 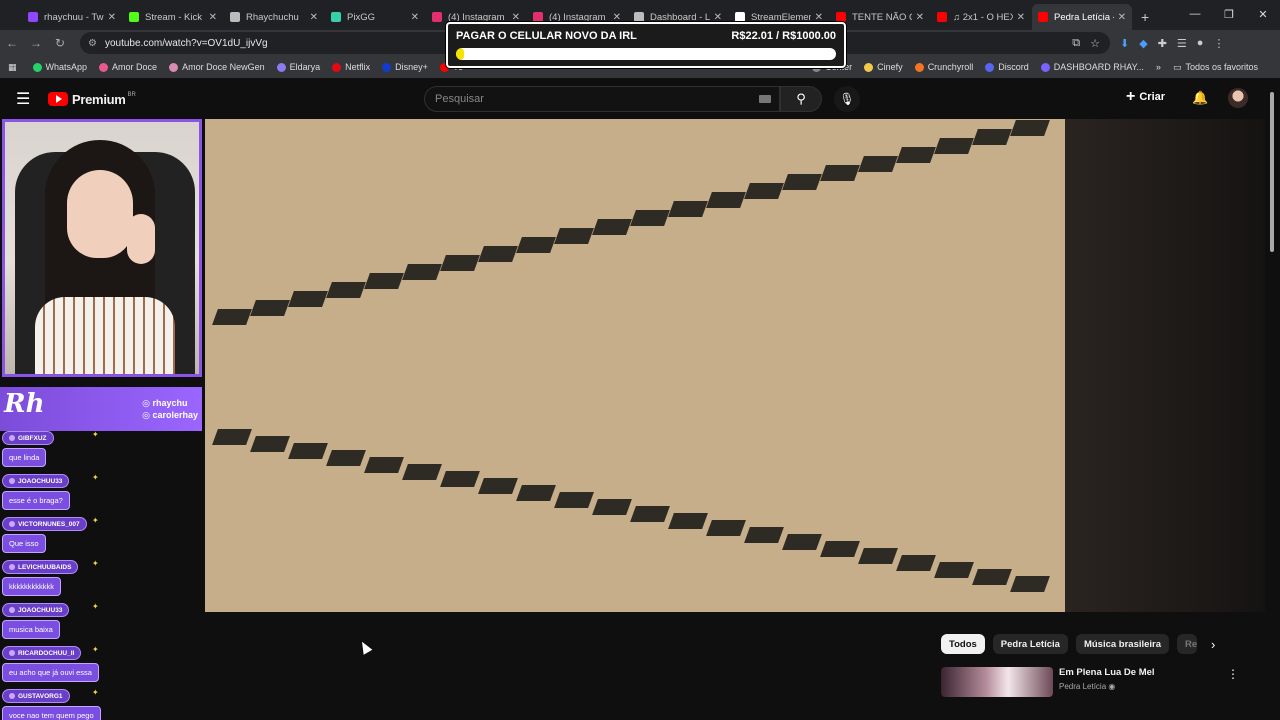 I want to click on bookmark-item: Amor Doce, so click(x=128, y=67).